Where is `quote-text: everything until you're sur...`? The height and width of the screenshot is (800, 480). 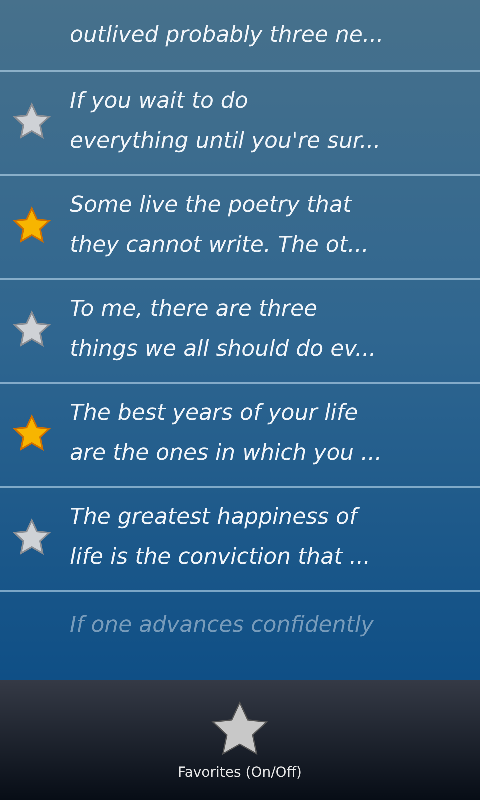 quote-text: everything until you're sur... is located at coordinates (225, 142).